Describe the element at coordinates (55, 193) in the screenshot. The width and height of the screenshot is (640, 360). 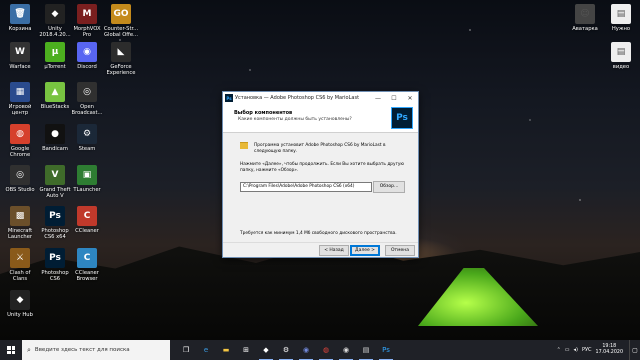
I see `desktop-icon-label: Grand Theft Auto V` at that location.